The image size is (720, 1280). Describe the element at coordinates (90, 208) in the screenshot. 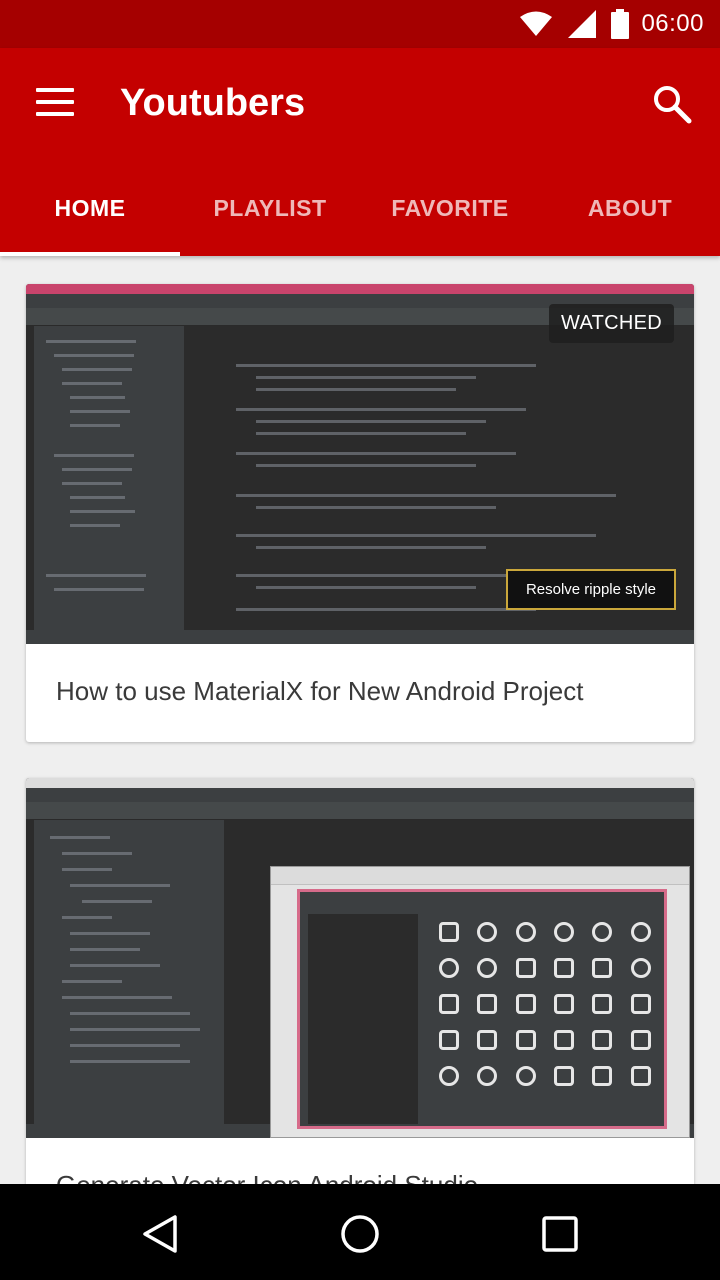

I see `tab-home: HOME` at that location.